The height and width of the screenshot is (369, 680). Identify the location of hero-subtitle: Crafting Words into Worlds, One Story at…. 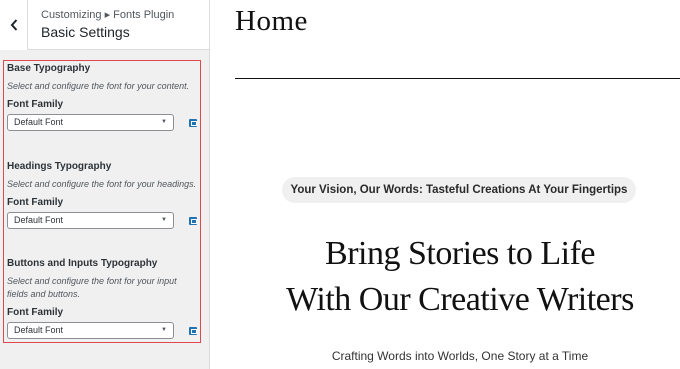
(460, 356).